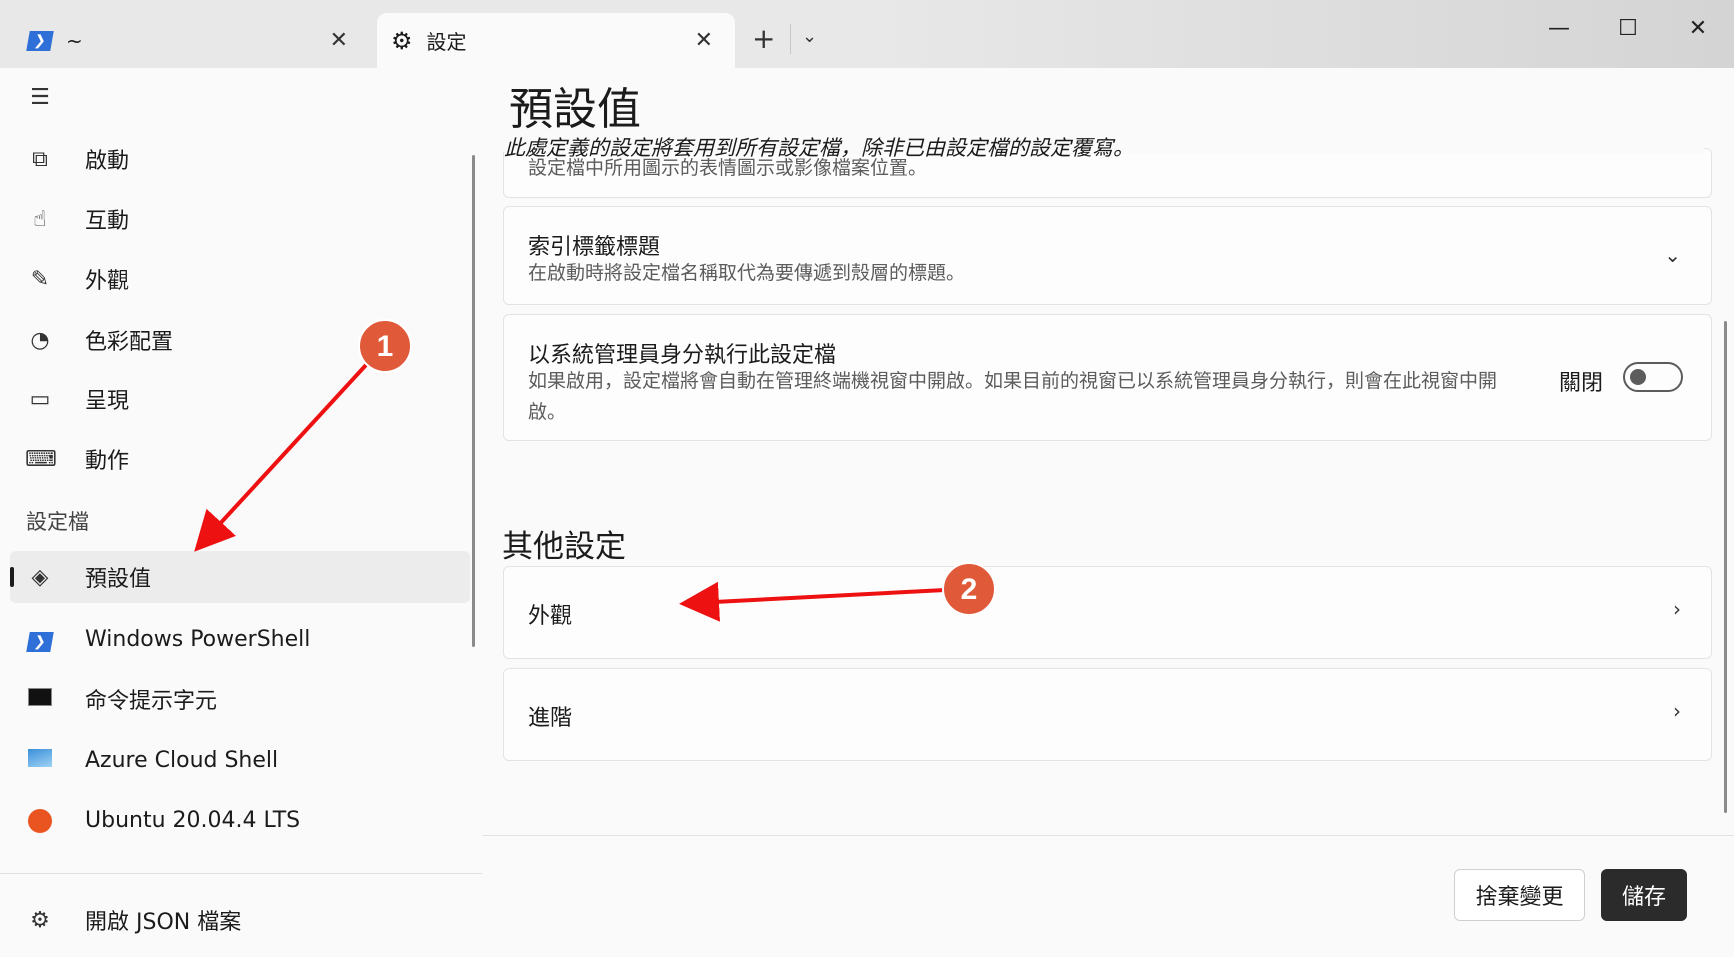 The image size is (1734, 957). Describe the element at coordinates (1107, 612) in the screenshot. I see `appearance-link-card: 外觀 ›` at that location.